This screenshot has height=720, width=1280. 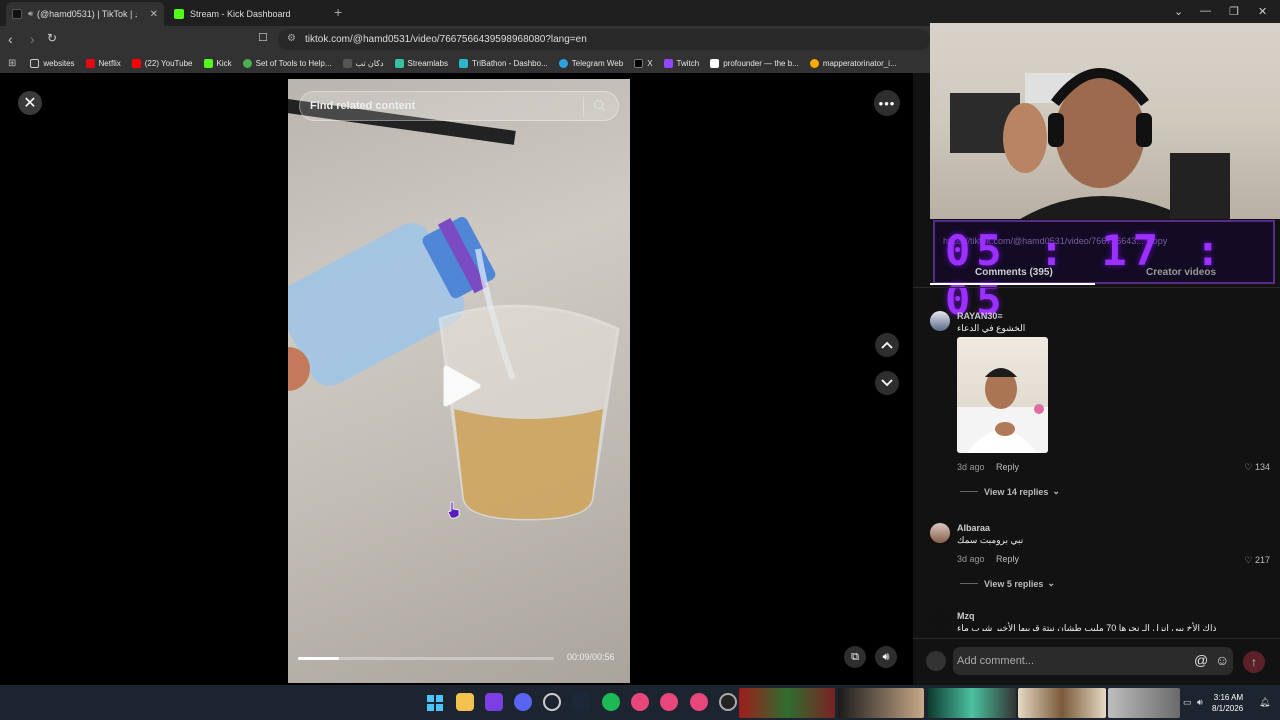 What do you see at coordinates (30, 14) in the screenshot?
I see `tab-speaker-icon: 🔊︎` at bounding box center [30, 14].